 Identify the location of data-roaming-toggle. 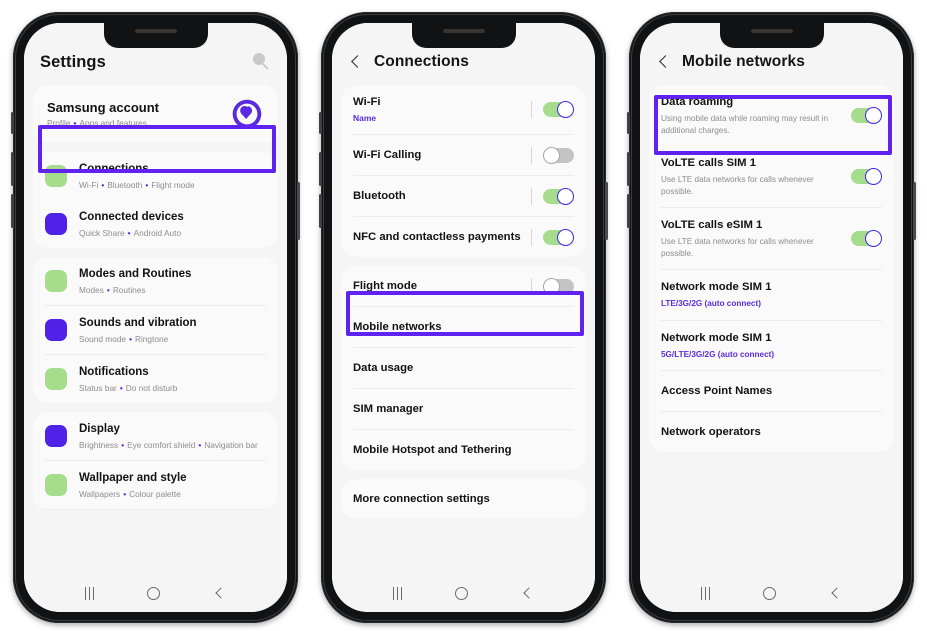
(866, 115).